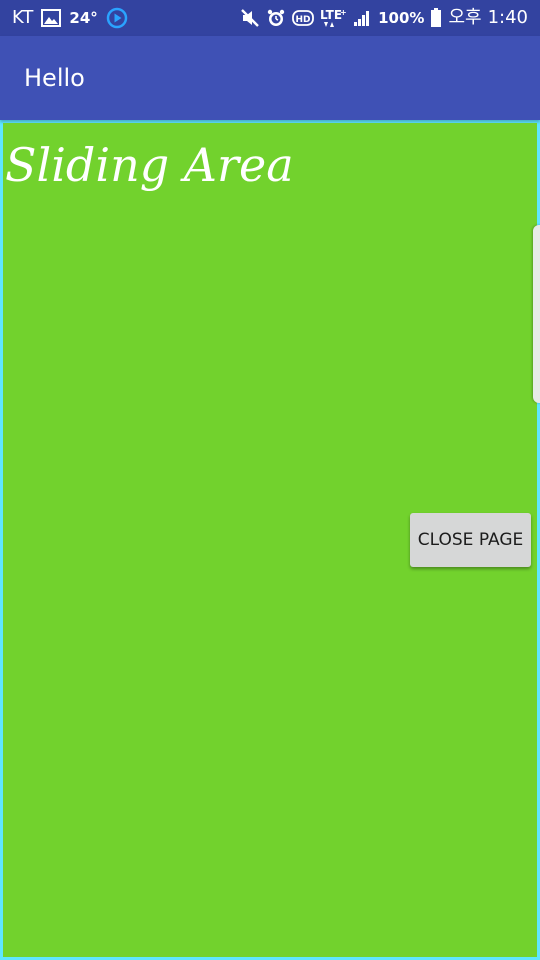 This screenshot has width=540, height=960. Describe the element at coordinates (117, 18) in the screenshot. I see `play-circle-icon` at that location.